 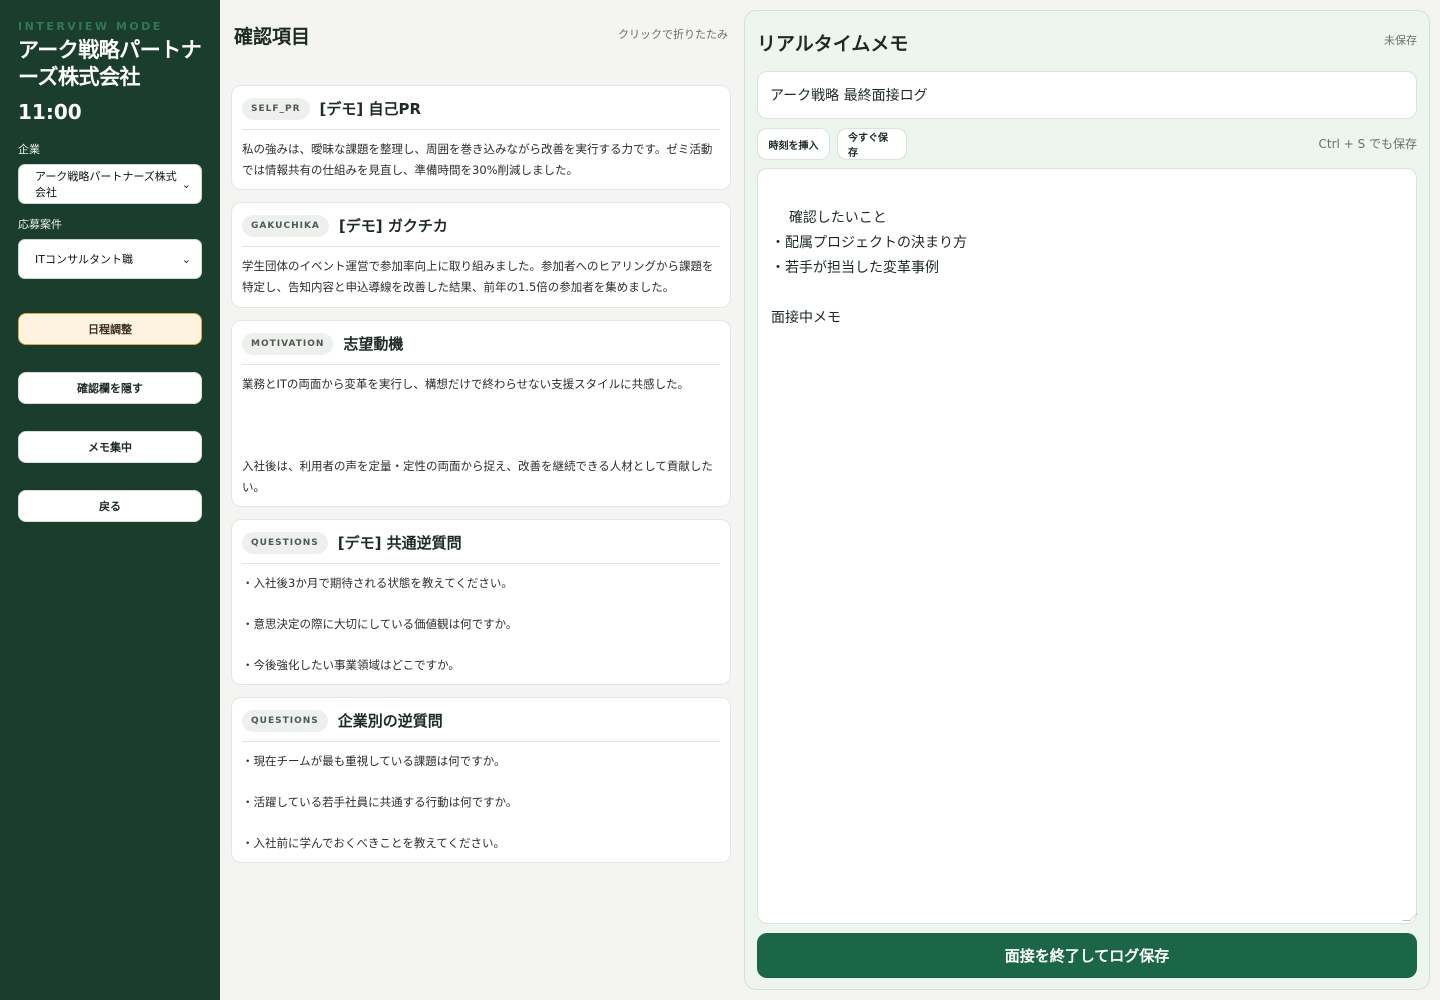 I want to click on card-header: MOTIVATION 志望動機, so click(x=481, y=348).